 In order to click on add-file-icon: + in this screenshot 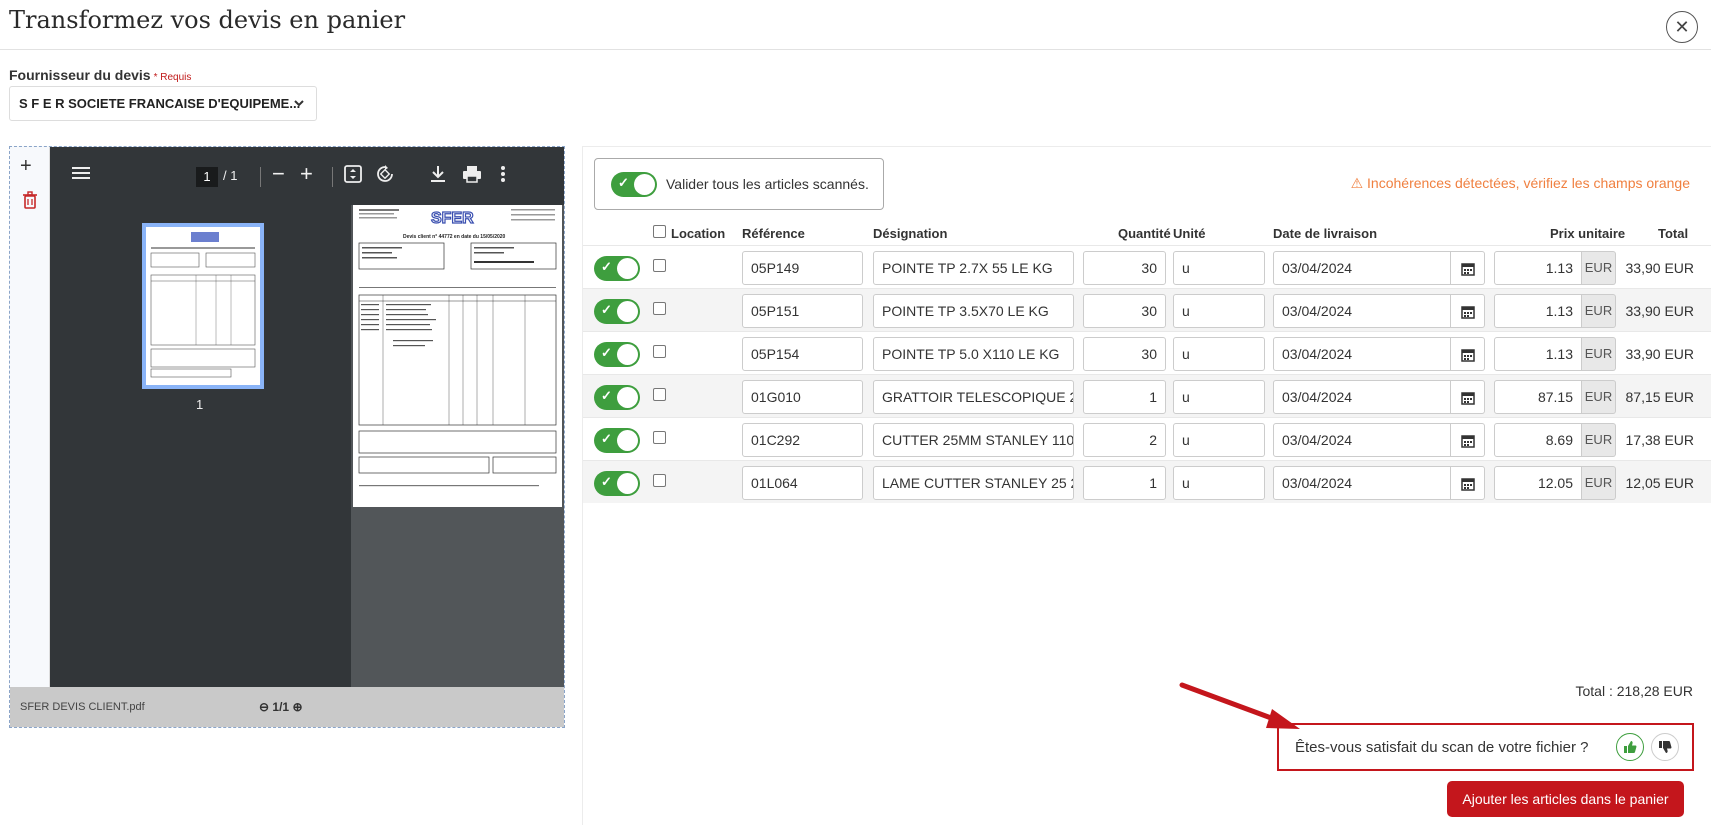, I will do `click(26, 166)`.